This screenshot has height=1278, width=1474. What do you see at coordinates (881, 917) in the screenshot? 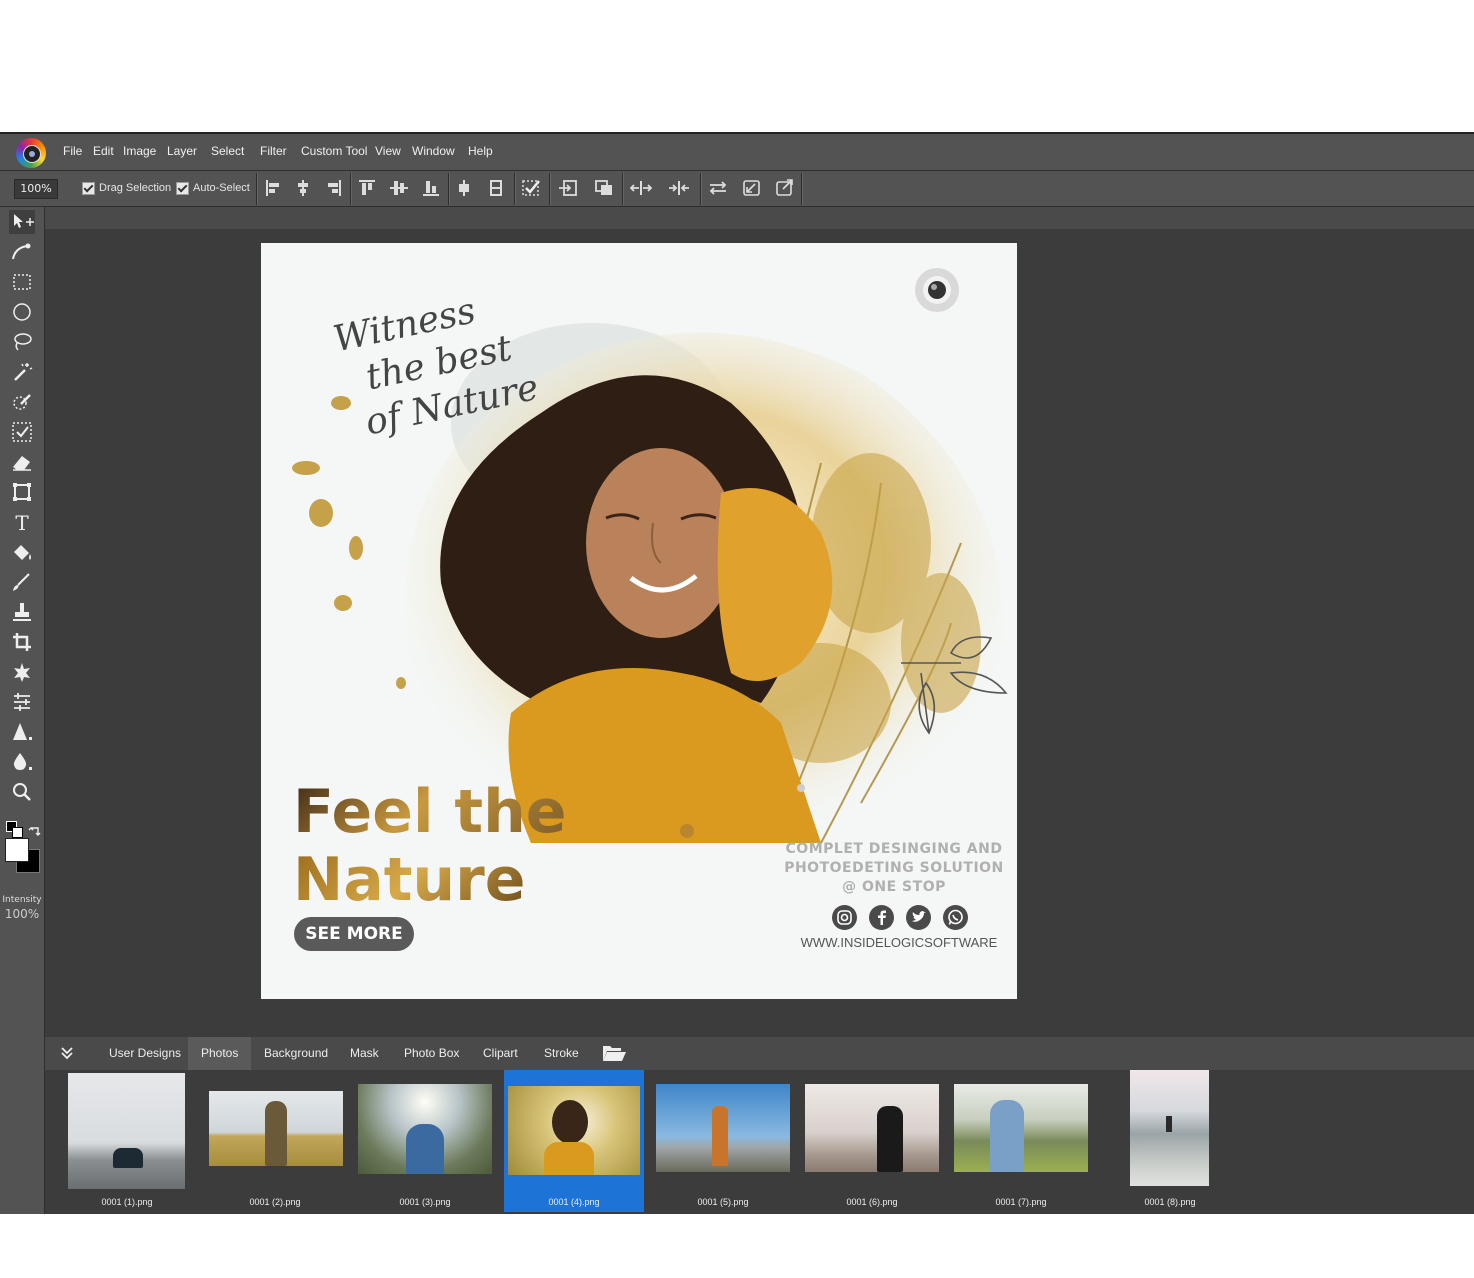
I see `facebook-icon` at bounding box center [881, 917].